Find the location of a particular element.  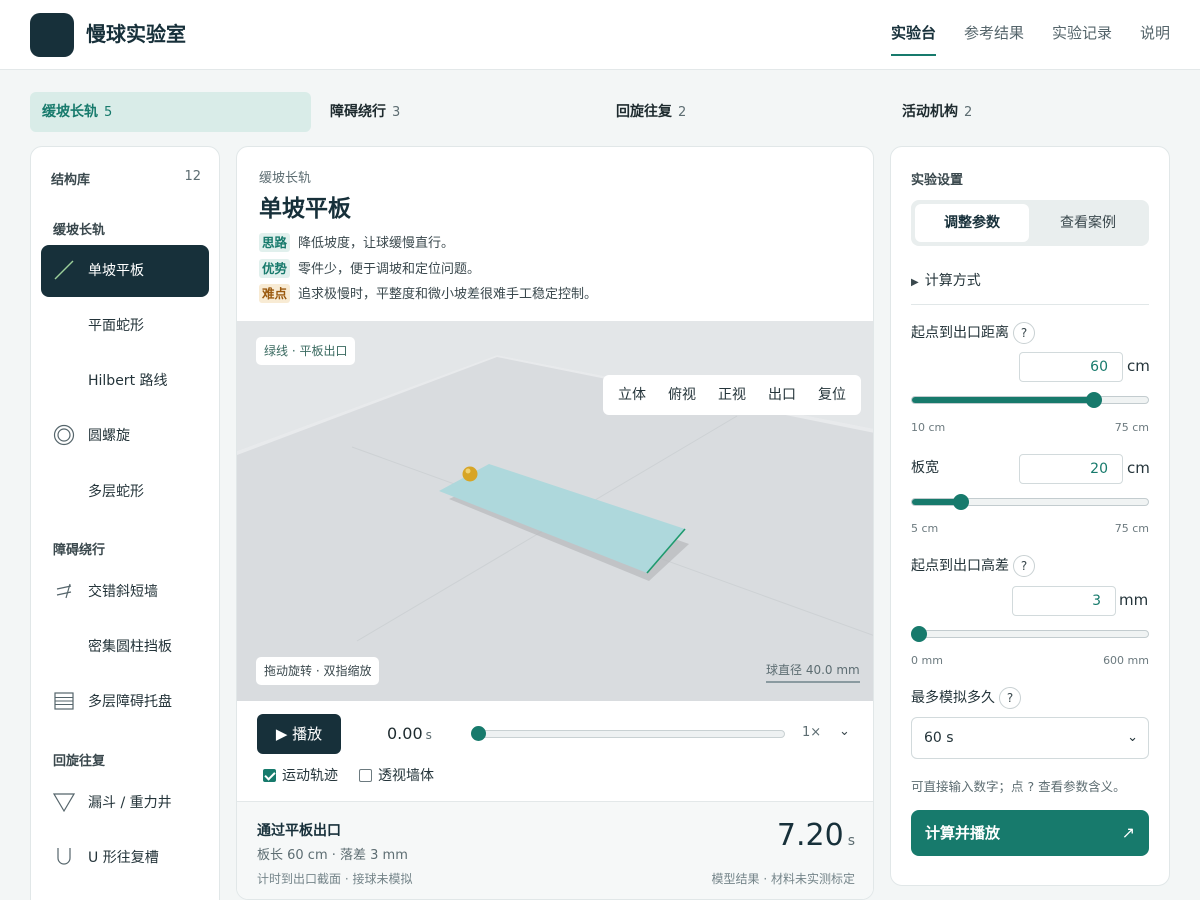

field-label-distance: 起点到出口距离? is located at coordinates (973, 333).